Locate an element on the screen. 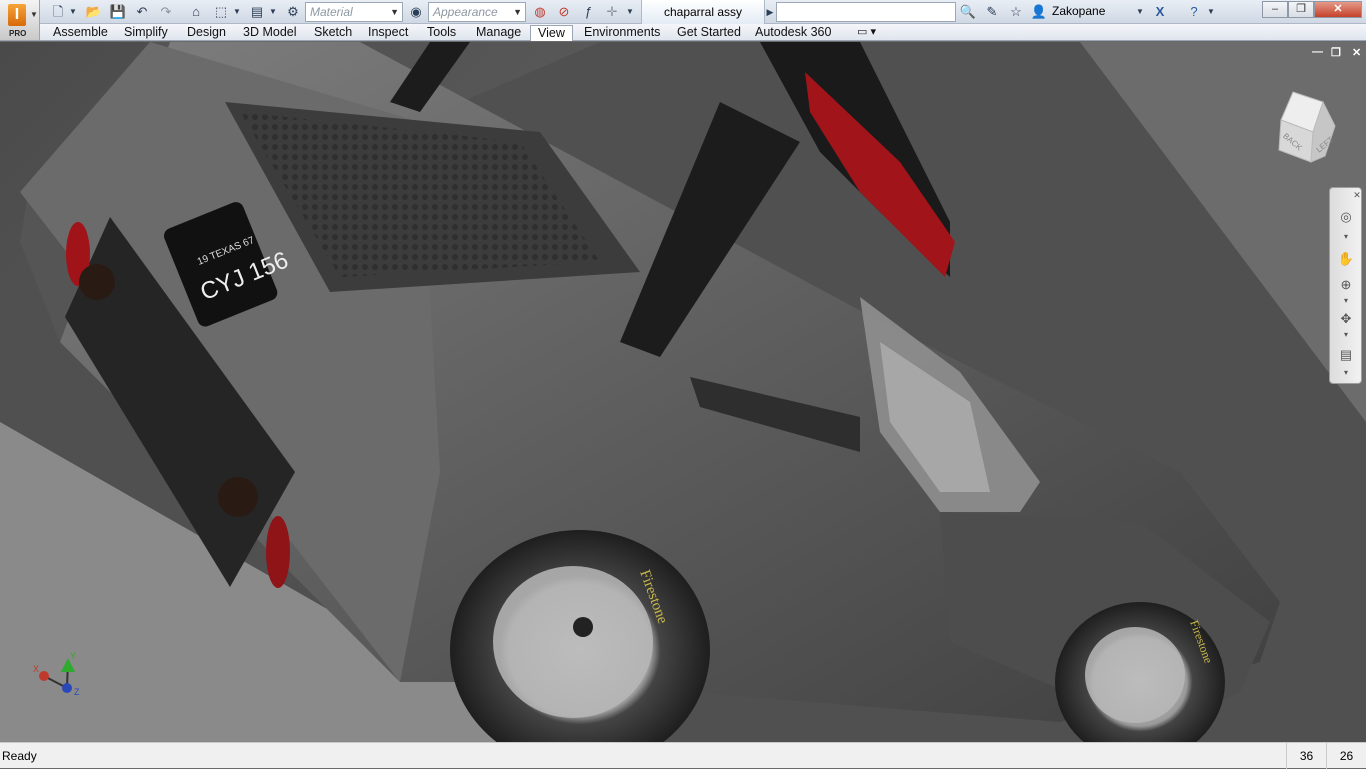 Image resolution: width=1366 pixels, height=769 pixels. tab-autodesk-360: Autodesk 360 is located at coordinates (793, 33).